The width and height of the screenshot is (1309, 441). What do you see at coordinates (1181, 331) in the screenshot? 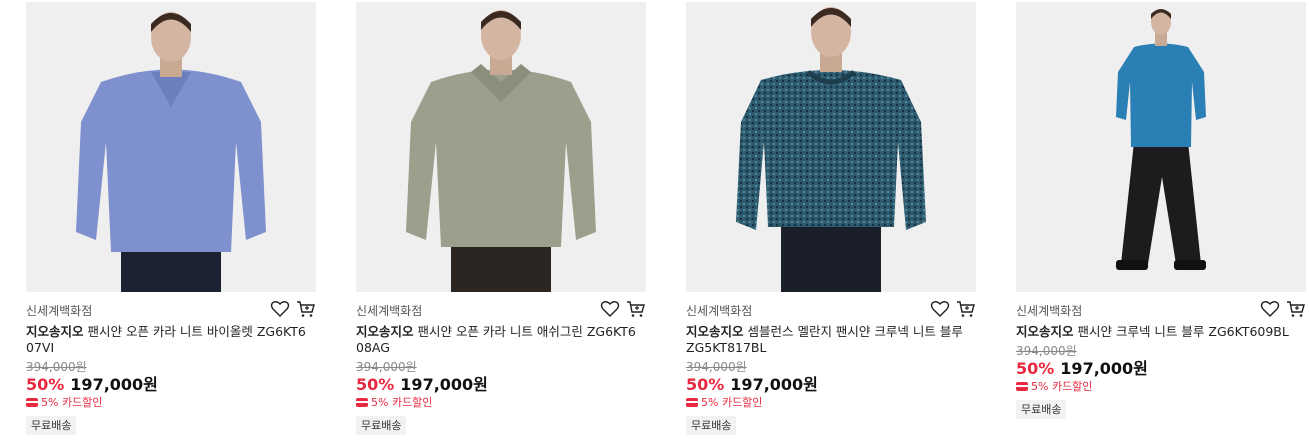
I see `product-name: 팬시얀 크루넥 니트 블루 ZG6KT609BL` at bounding box center [1181, 331].